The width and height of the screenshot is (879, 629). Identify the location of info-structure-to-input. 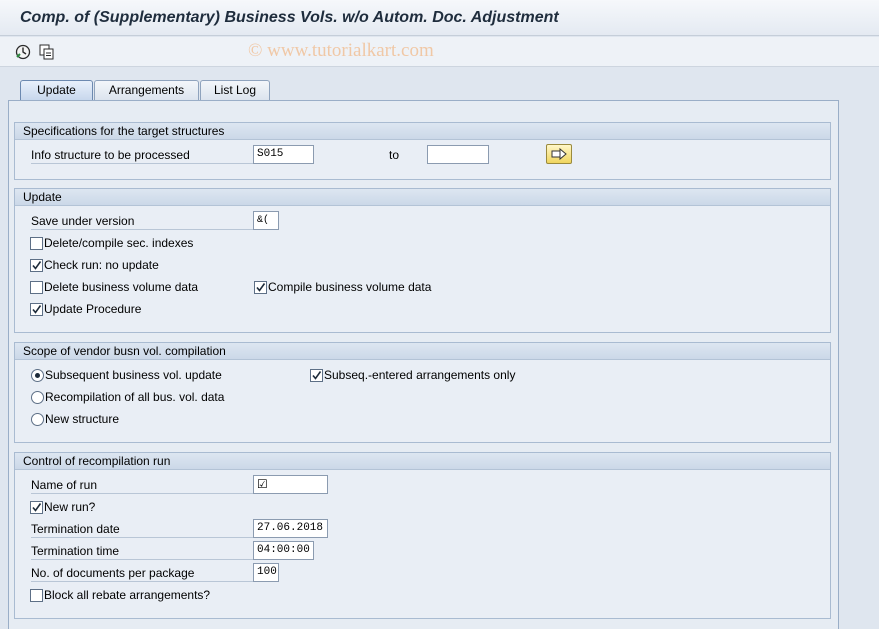
(458, 154).